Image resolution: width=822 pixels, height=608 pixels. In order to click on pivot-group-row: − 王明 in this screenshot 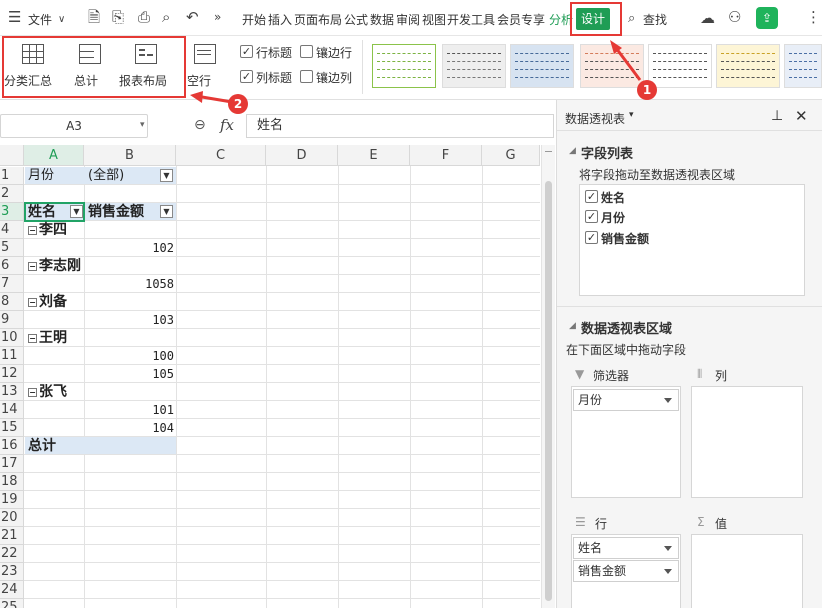, I will do `click(98, 338)`.